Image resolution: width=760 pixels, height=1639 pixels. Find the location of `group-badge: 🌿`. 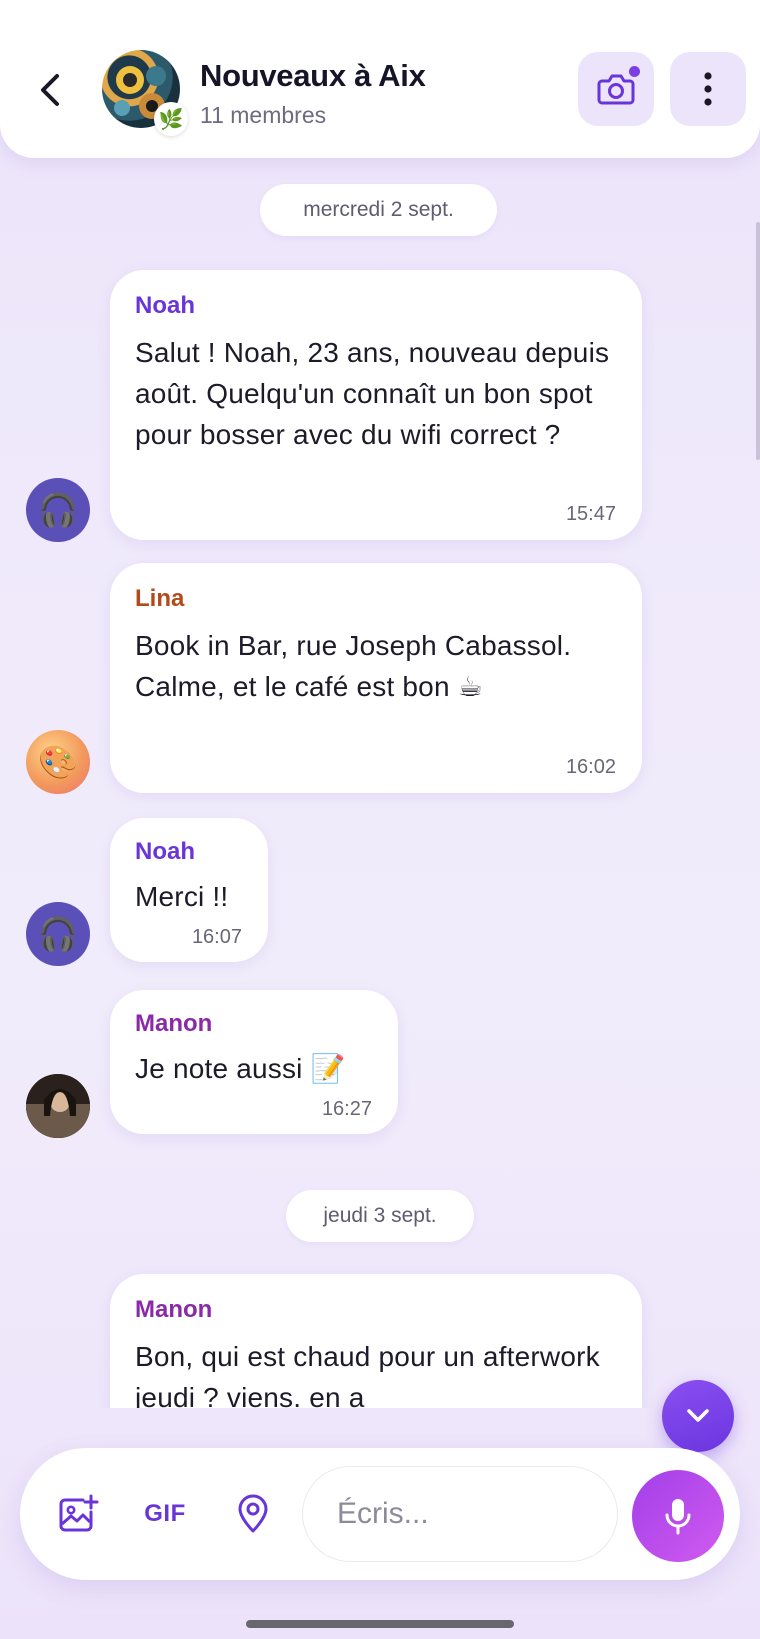

group-badge: 🌿 is located at coordinates (171, 119).